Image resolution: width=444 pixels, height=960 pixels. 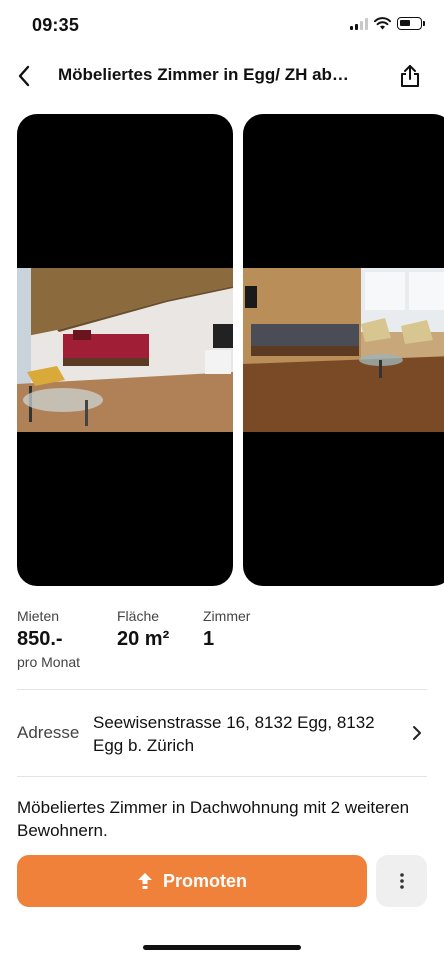 I want to click on status-icons, so click(x=387, y=23).